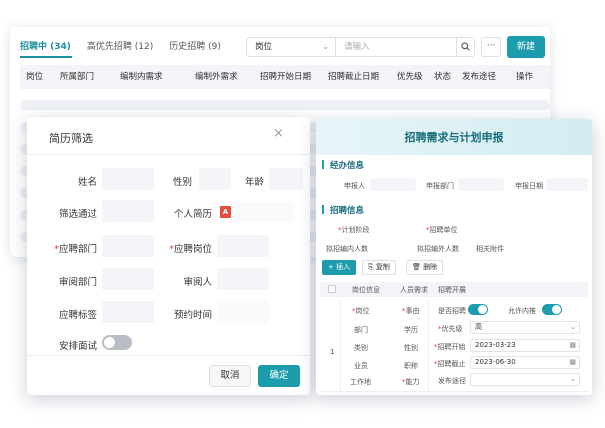  What do you see at coordinates (411, 366) in the screenshot?
I see `title-label: 职称` at bounding box center [411, 366].